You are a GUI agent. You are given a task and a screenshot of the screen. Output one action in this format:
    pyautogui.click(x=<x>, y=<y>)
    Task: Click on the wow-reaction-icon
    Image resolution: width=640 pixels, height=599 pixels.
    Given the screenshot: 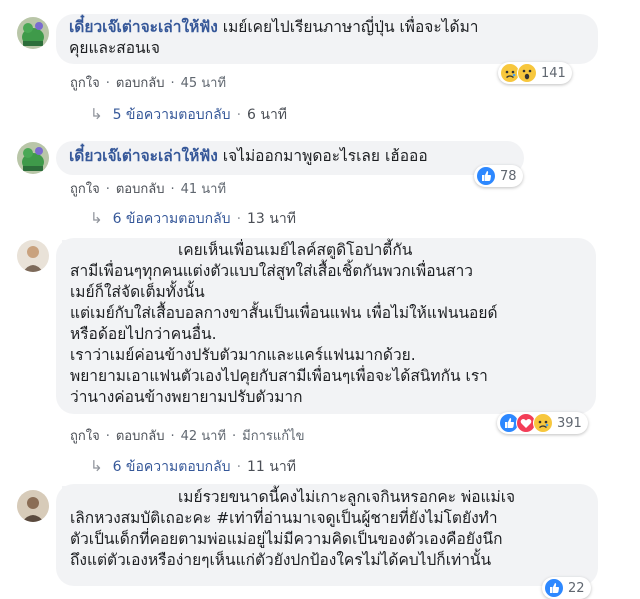 What is the action you would take?
    pyautogui.click(x=527, y=73)
    